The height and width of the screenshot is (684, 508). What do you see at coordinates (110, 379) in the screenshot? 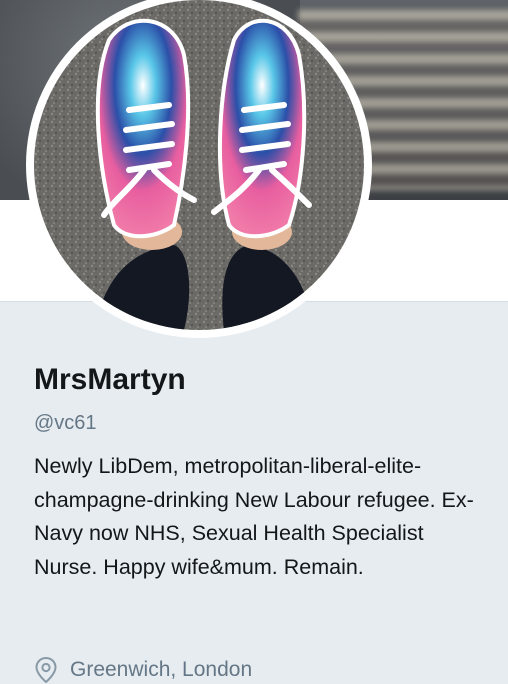
I see `display-name: MrsMartyn` at bounding box center [110, 379].